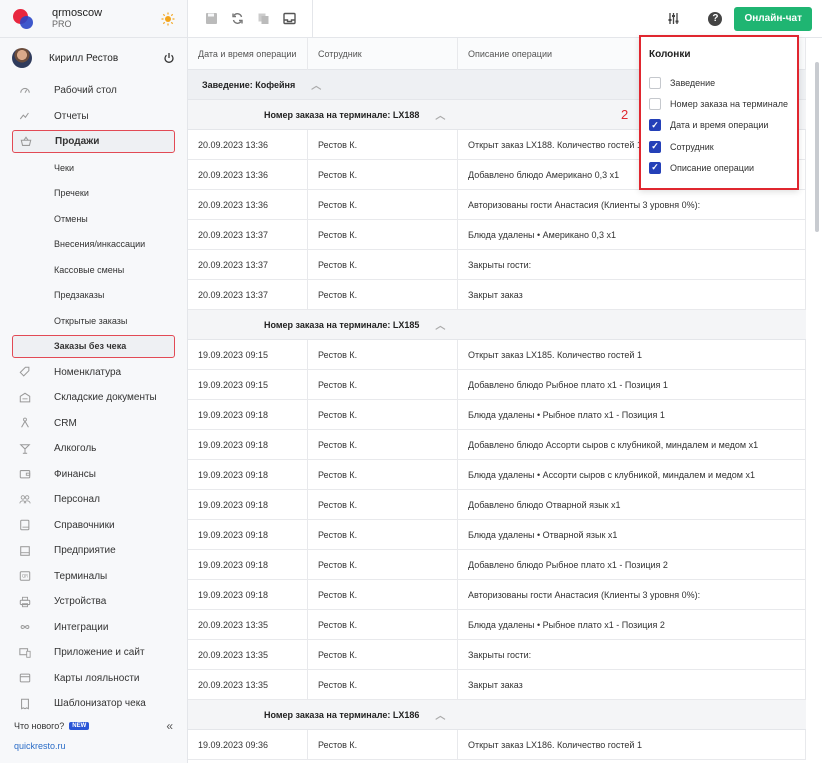 This screenshot has width=822, height=763. Describe the element at coordinates (248, 53) in the screenshot. I see `column-header-datetime: Дата и время операции` at that location.